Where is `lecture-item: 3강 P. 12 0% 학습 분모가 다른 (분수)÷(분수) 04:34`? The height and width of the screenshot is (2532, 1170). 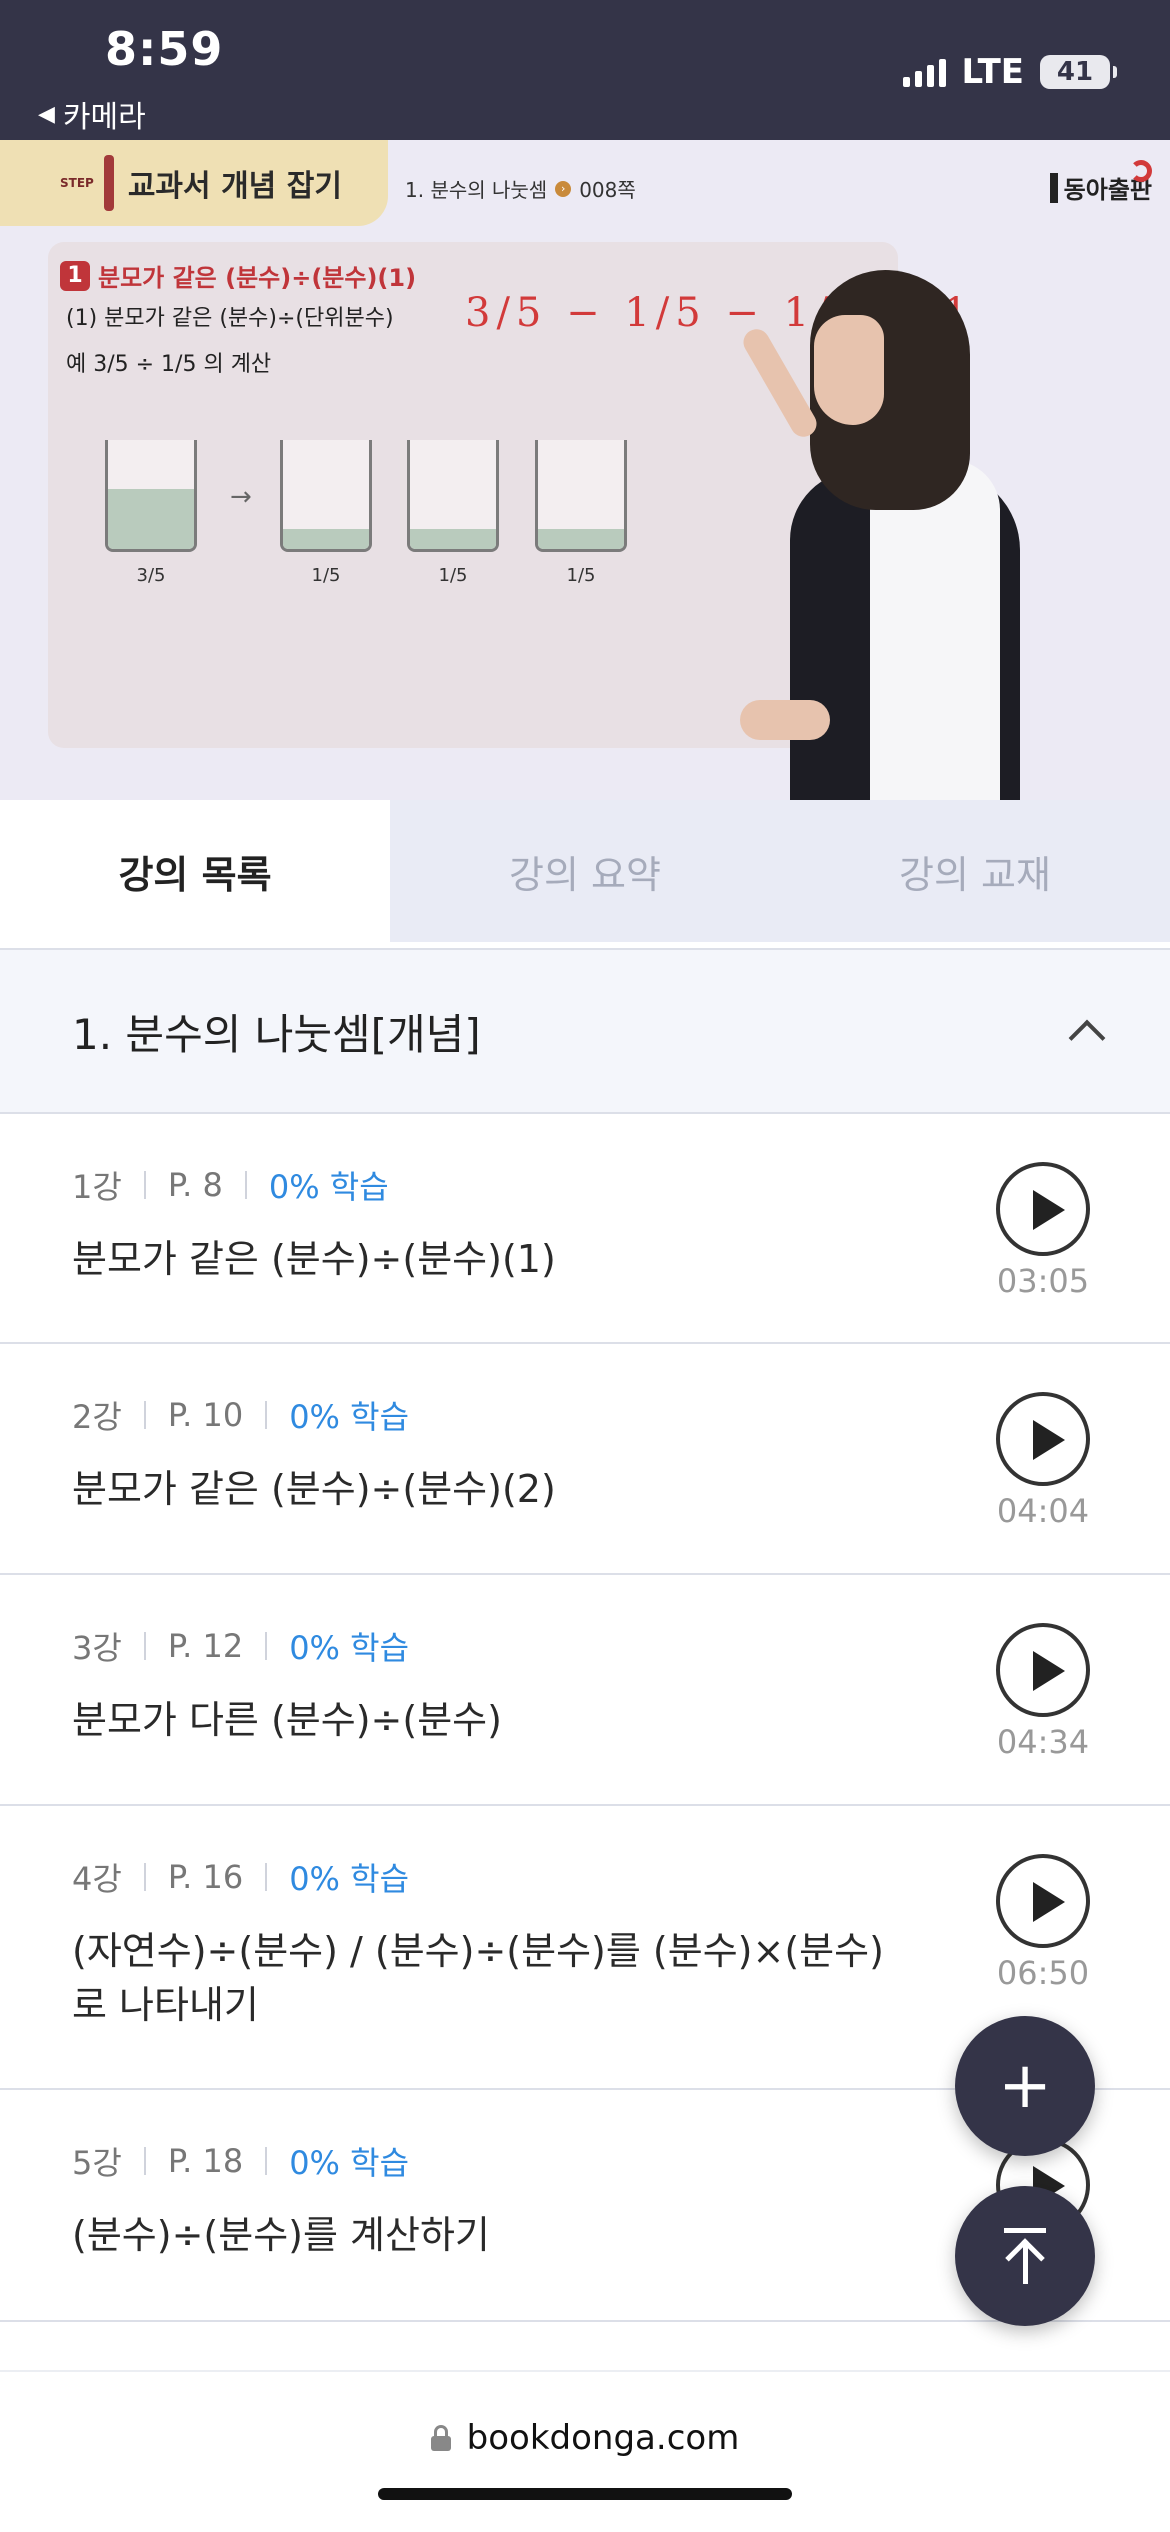
lecture-item: 3강 P. 12 0% 학습 분모가 다른 (분수)÷(분수) 04:34 is located at coordinates (585, 1690).